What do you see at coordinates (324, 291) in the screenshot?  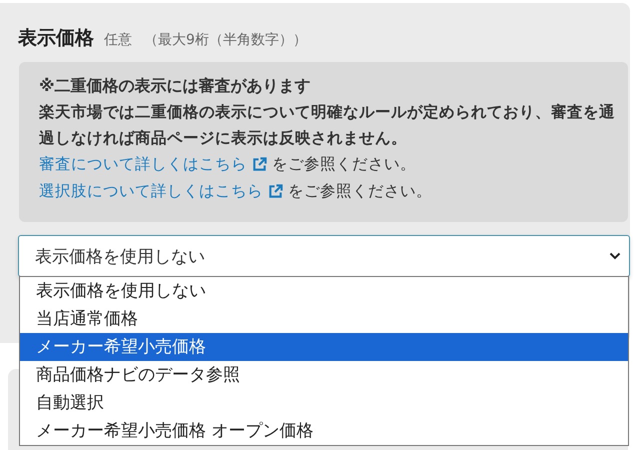 I see `dropdown-option: 表示価格を使用しない` at bounding box center [324, 291].